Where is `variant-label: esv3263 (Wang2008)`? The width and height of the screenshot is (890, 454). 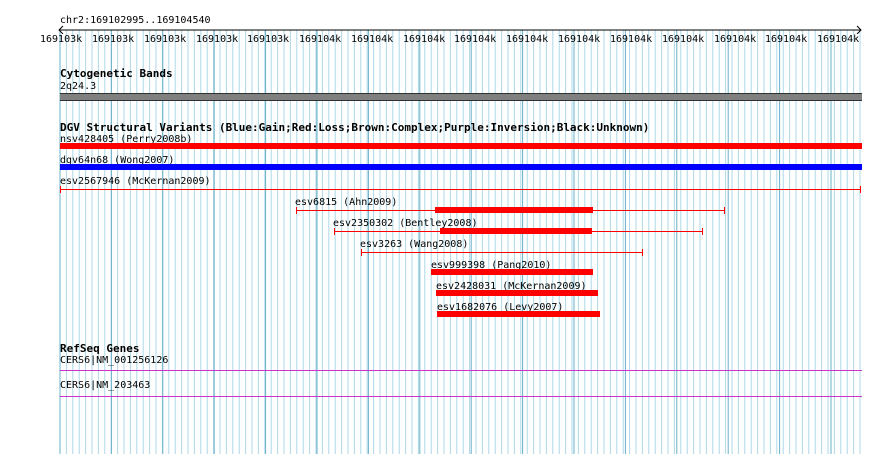
variant-label: esv3263 (Wang2008) is located at coordinates (414, 245).